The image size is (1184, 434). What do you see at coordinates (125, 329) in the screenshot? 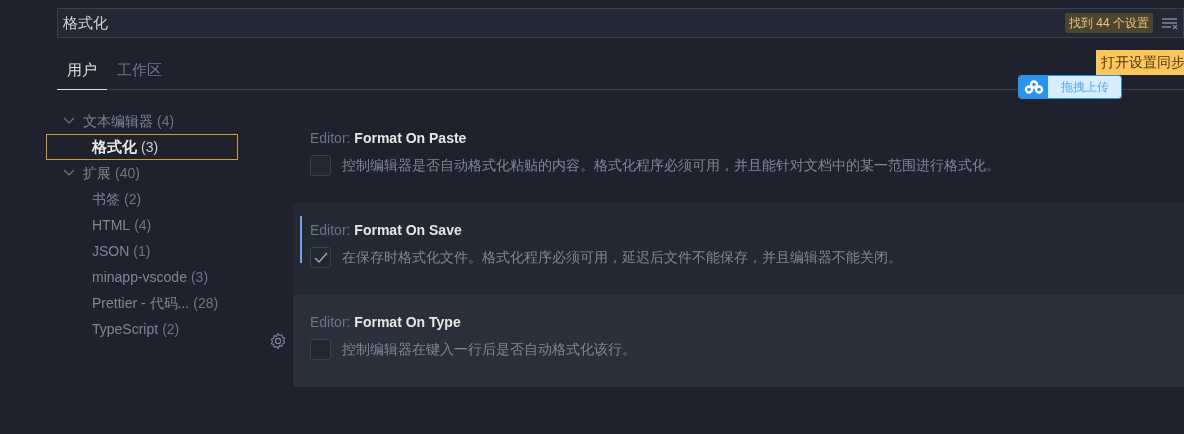
I see `tree-item-label: TypeScript` at bounding box center [125, 329].